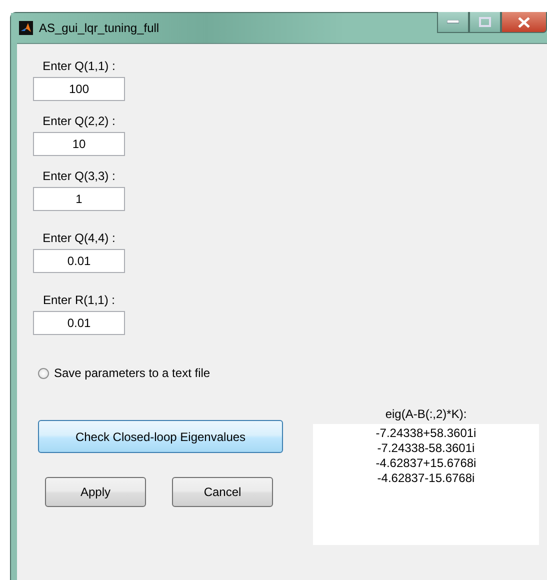  Describe the element at coordinates (79, 144) in the screenshot. I see `input-field: 10` at that location.